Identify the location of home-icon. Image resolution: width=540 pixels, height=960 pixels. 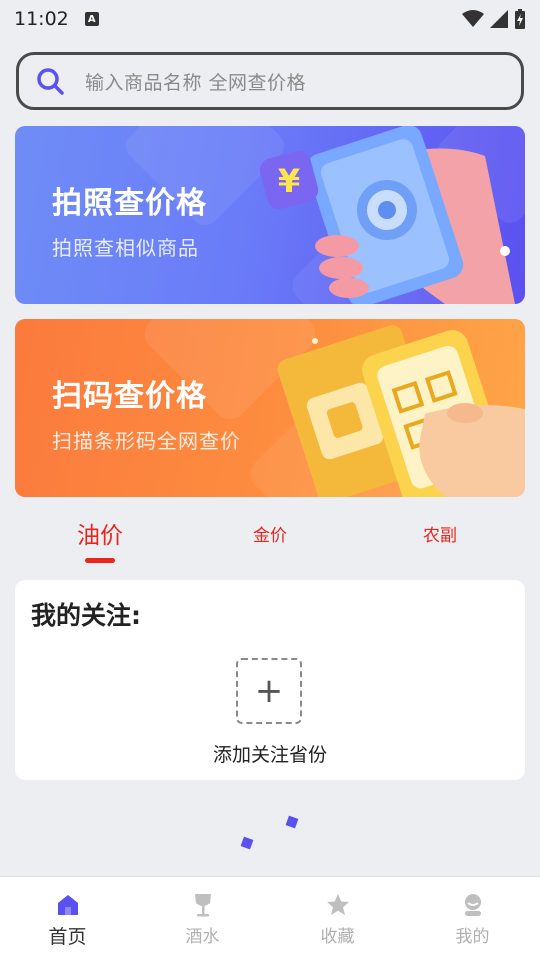
(67, 905).